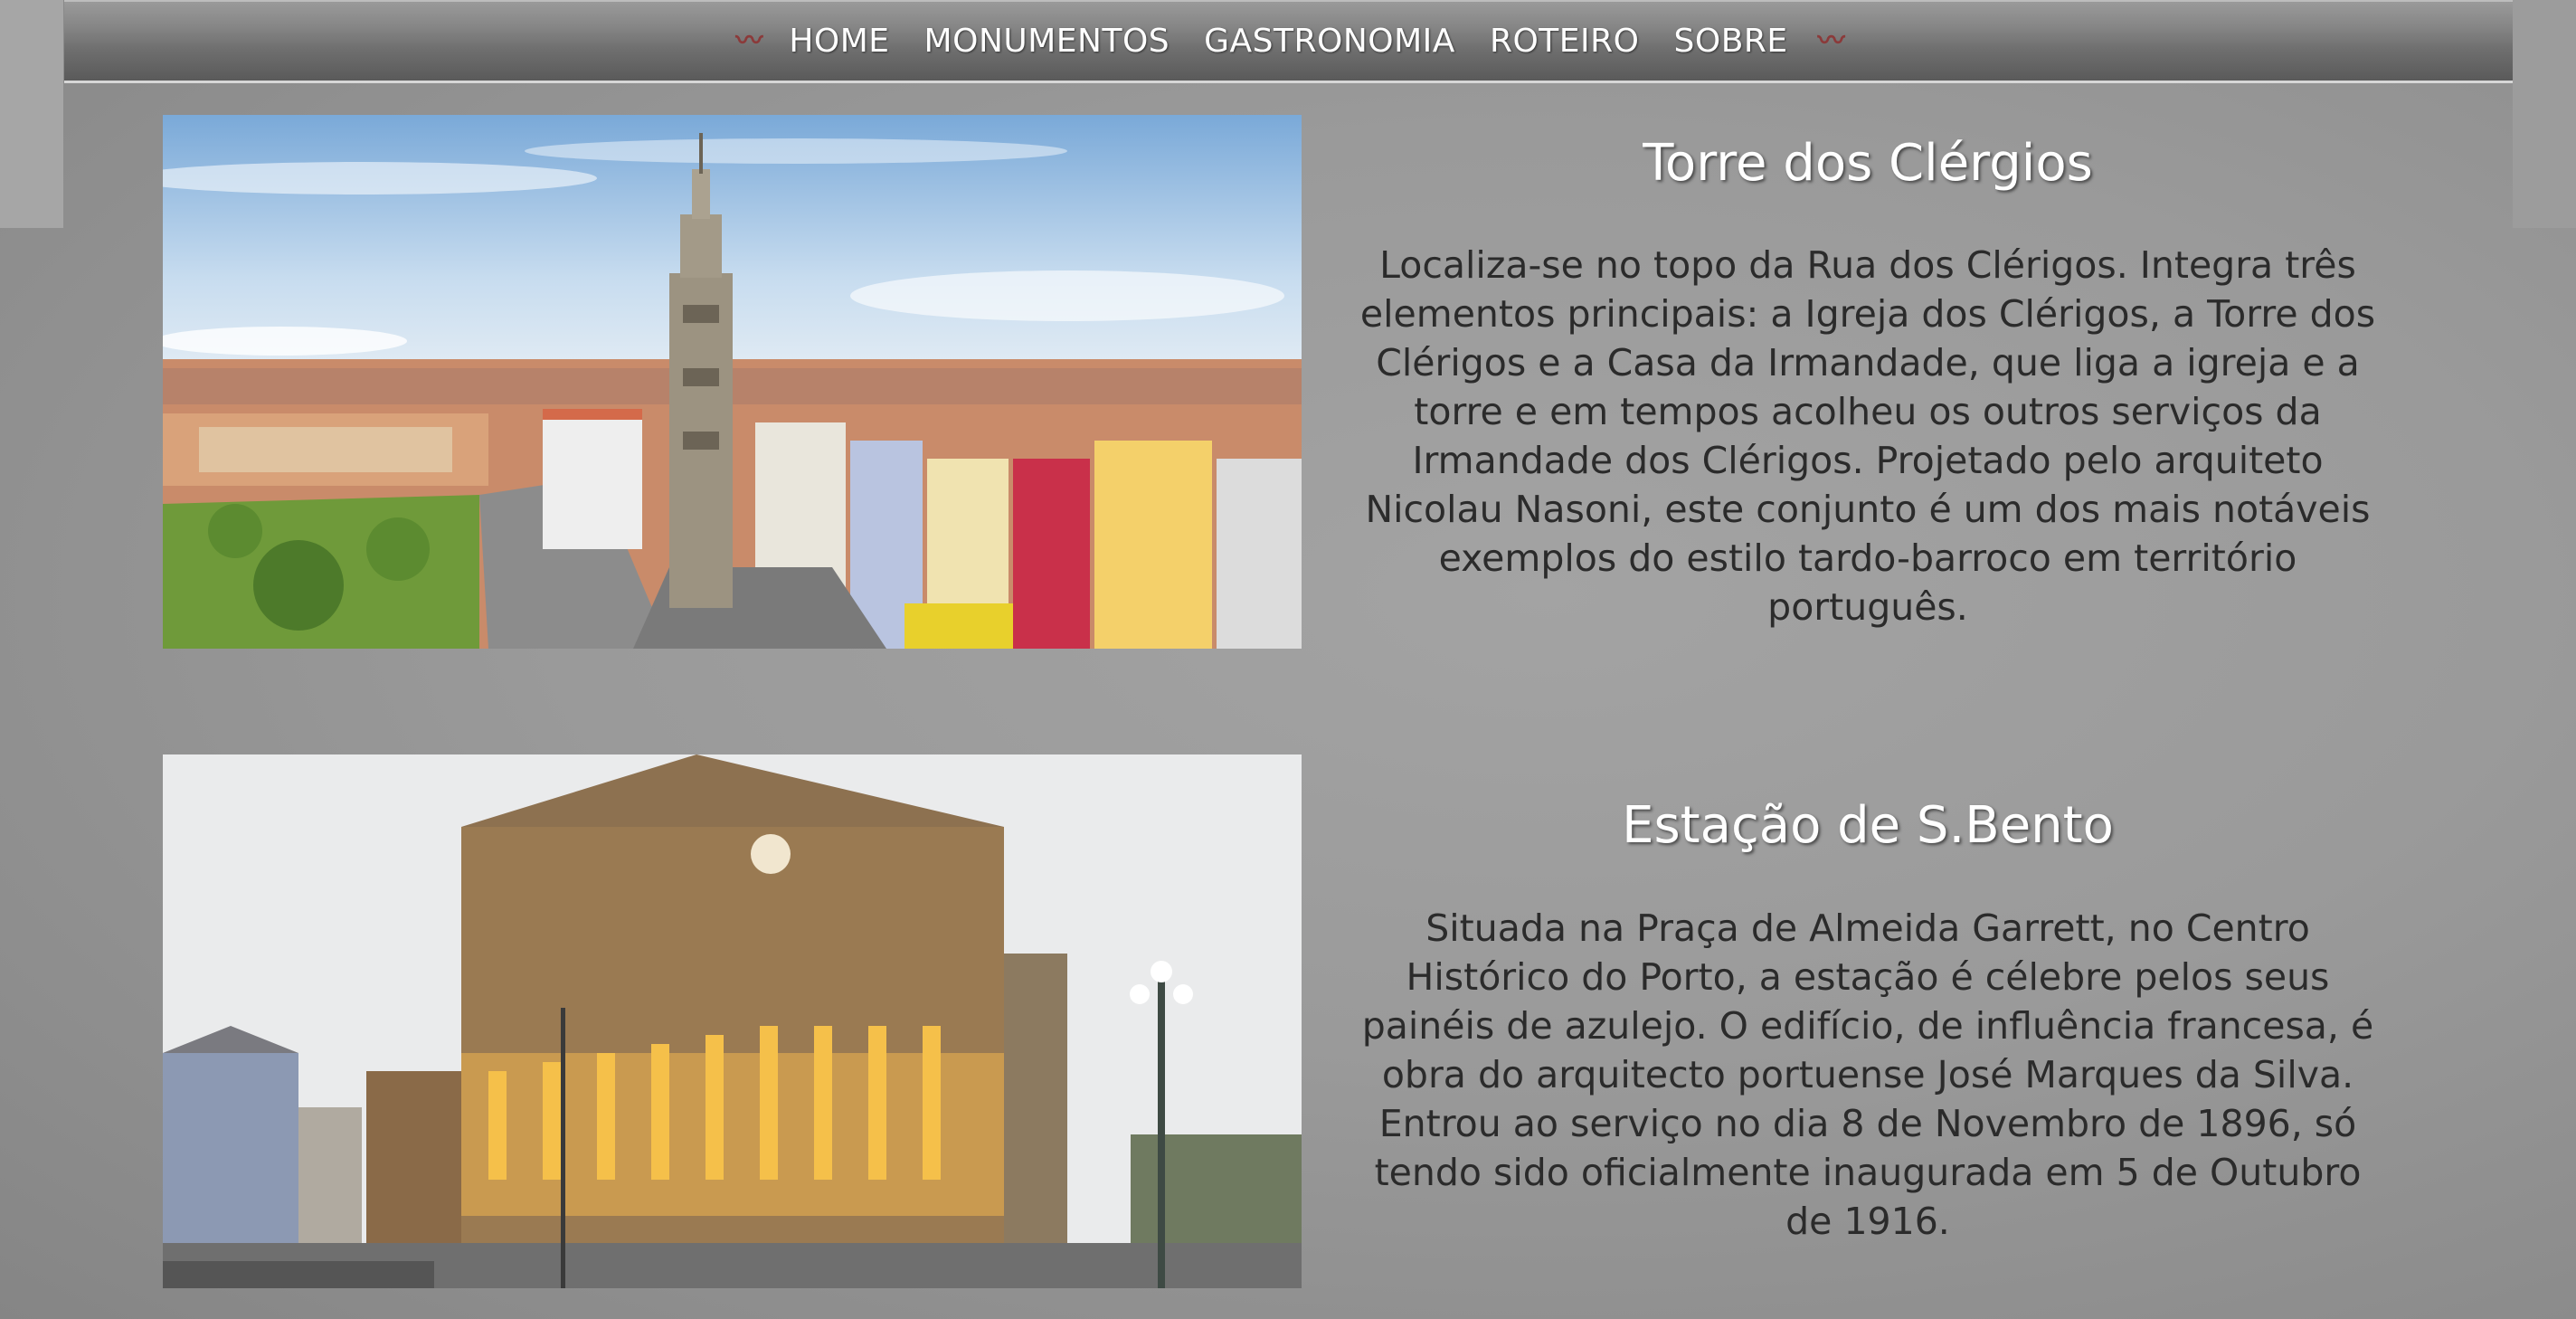 This screenshot has width=2576, height=1319. Describe the element at coordinates (1868, 825) in the screenshot. I see `estacao-sbento-title: Estação de S.Bento` at that location.